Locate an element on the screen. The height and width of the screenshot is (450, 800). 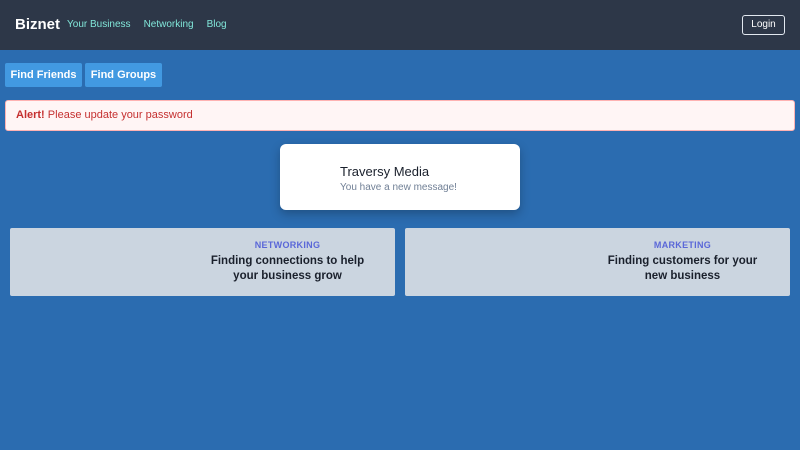
find-friends-button: Find Friends is located at coordinates (43, 75).